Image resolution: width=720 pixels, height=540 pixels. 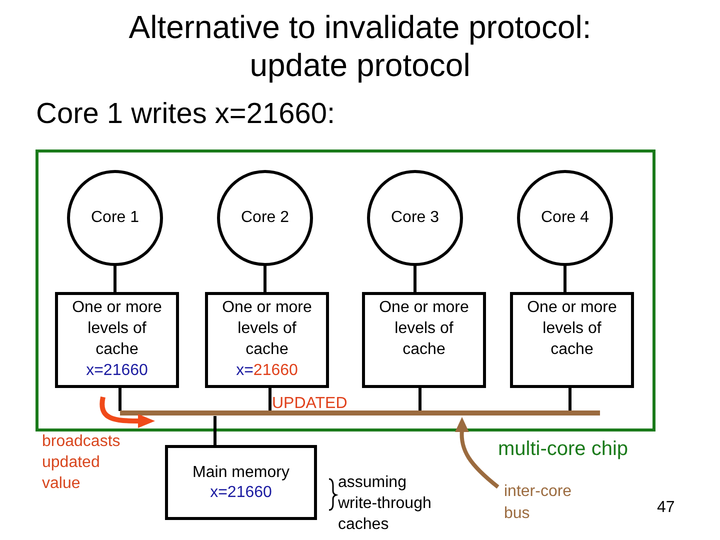 What do you see at coordinates (310, 404) in the screenshot?
I see `bus-label: UPDATED` at bounding box center [310, 404].